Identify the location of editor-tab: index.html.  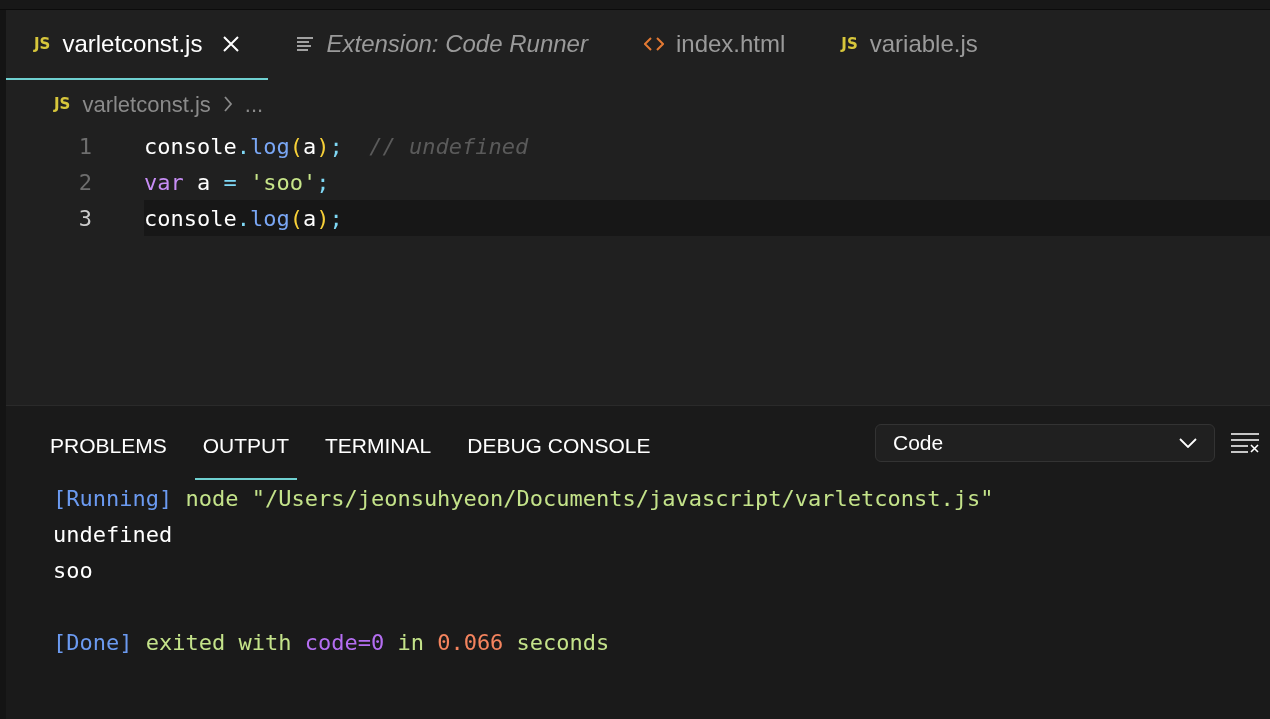
(714, 45).